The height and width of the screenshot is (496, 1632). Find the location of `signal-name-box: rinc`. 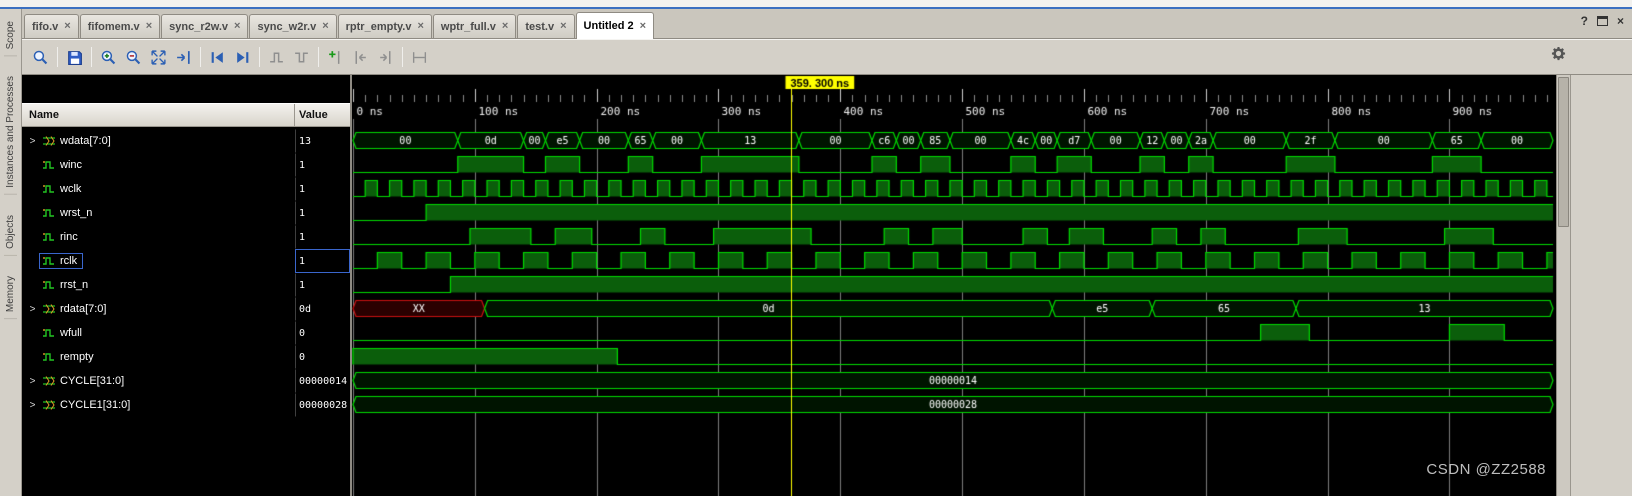

signal-name-box: rinc is located at coordinates (61, 237).